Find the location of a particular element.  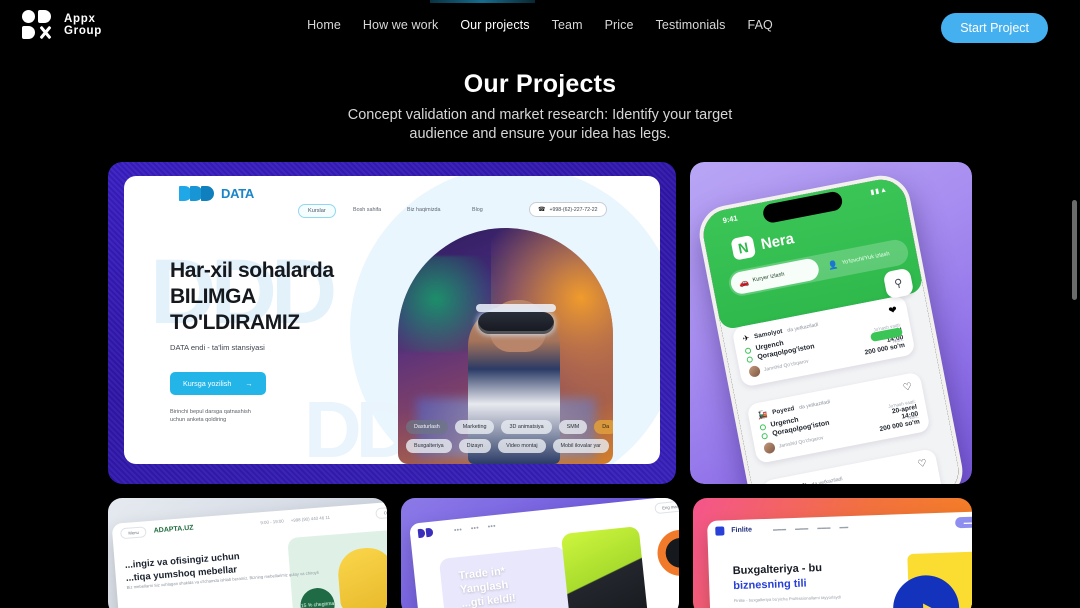

data-cta-note-line-2: uchun anketa qoldiring is located at coordinates (198, 420).